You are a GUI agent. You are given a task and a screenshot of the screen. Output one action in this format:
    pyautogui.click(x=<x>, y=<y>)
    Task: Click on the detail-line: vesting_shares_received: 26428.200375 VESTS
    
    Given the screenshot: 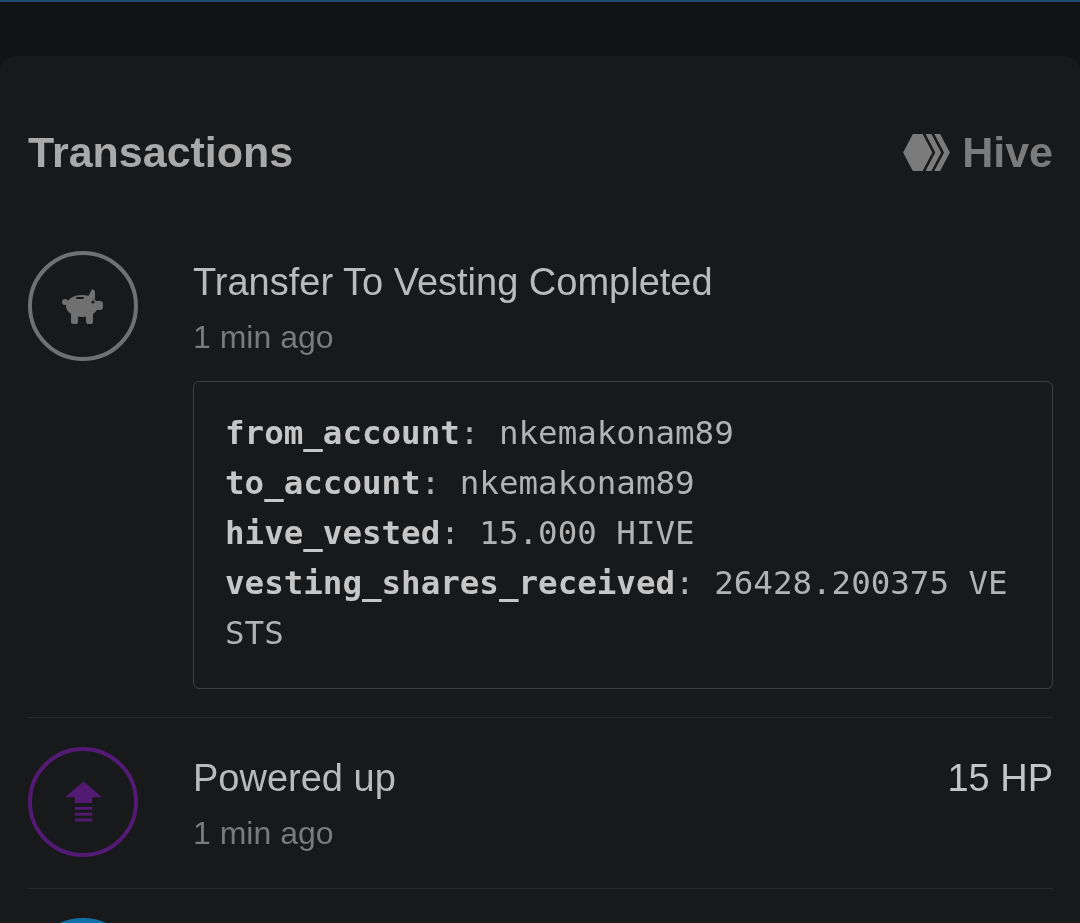 What is the action you would take?
    pyautogui.click(x=617, y=608)
    